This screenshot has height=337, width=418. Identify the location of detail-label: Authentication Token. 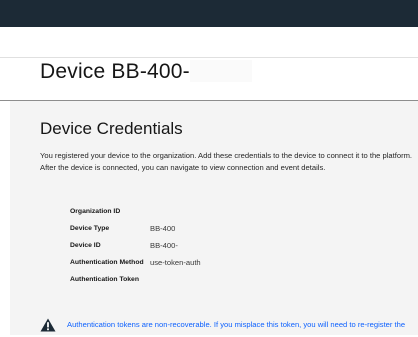
(104, 279).